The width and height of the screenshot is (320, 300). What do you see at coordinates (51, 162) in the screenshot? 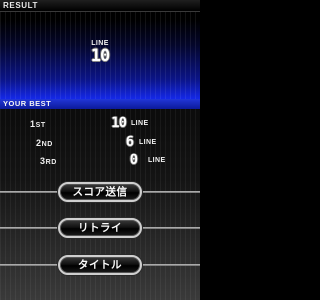
I see `rank-suffix-3: RD` at bounding box center [51, 162].